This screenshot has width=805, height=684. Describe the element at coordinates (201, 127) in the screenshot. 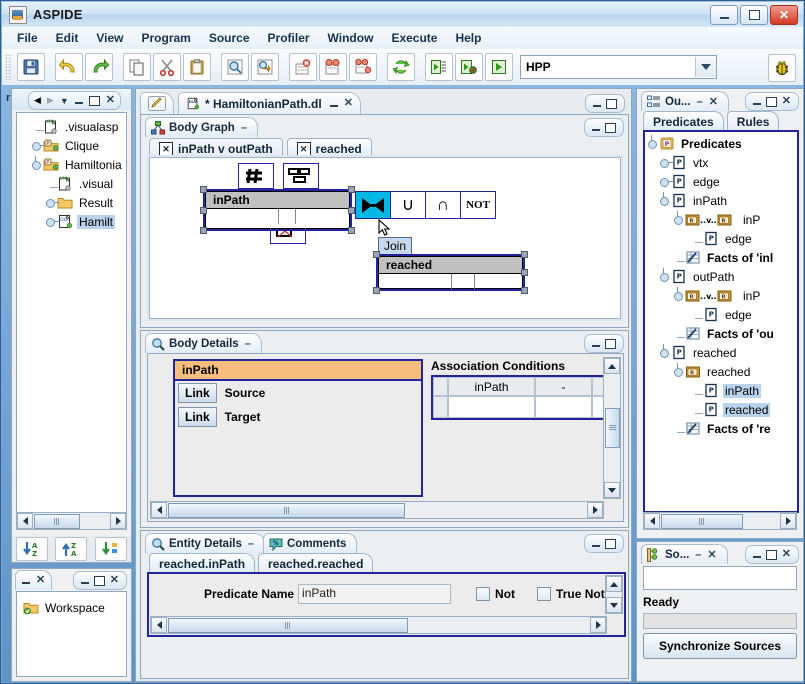

I see `body-graph-tab: Body Graph –` at that location.